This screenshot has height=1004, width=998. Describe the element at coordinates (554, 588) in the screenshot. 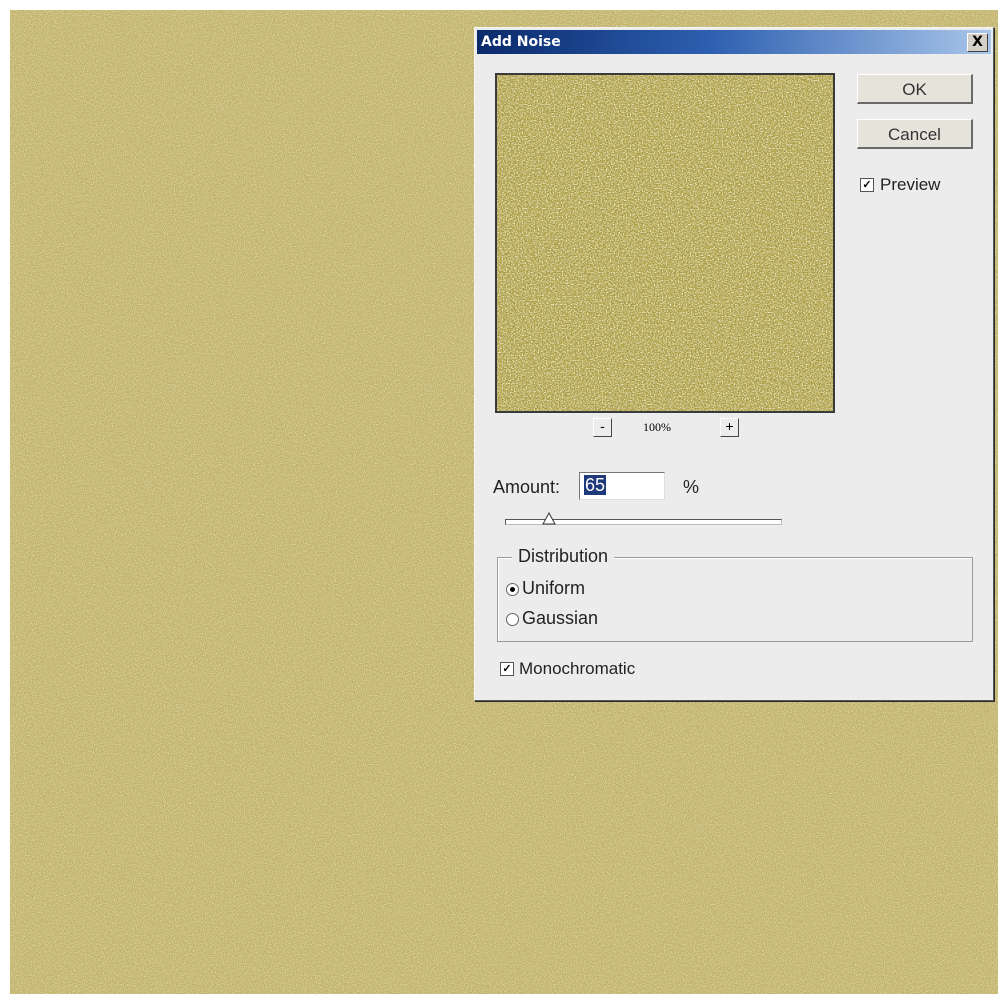

I see `uniform-label: Uniform` at that location.